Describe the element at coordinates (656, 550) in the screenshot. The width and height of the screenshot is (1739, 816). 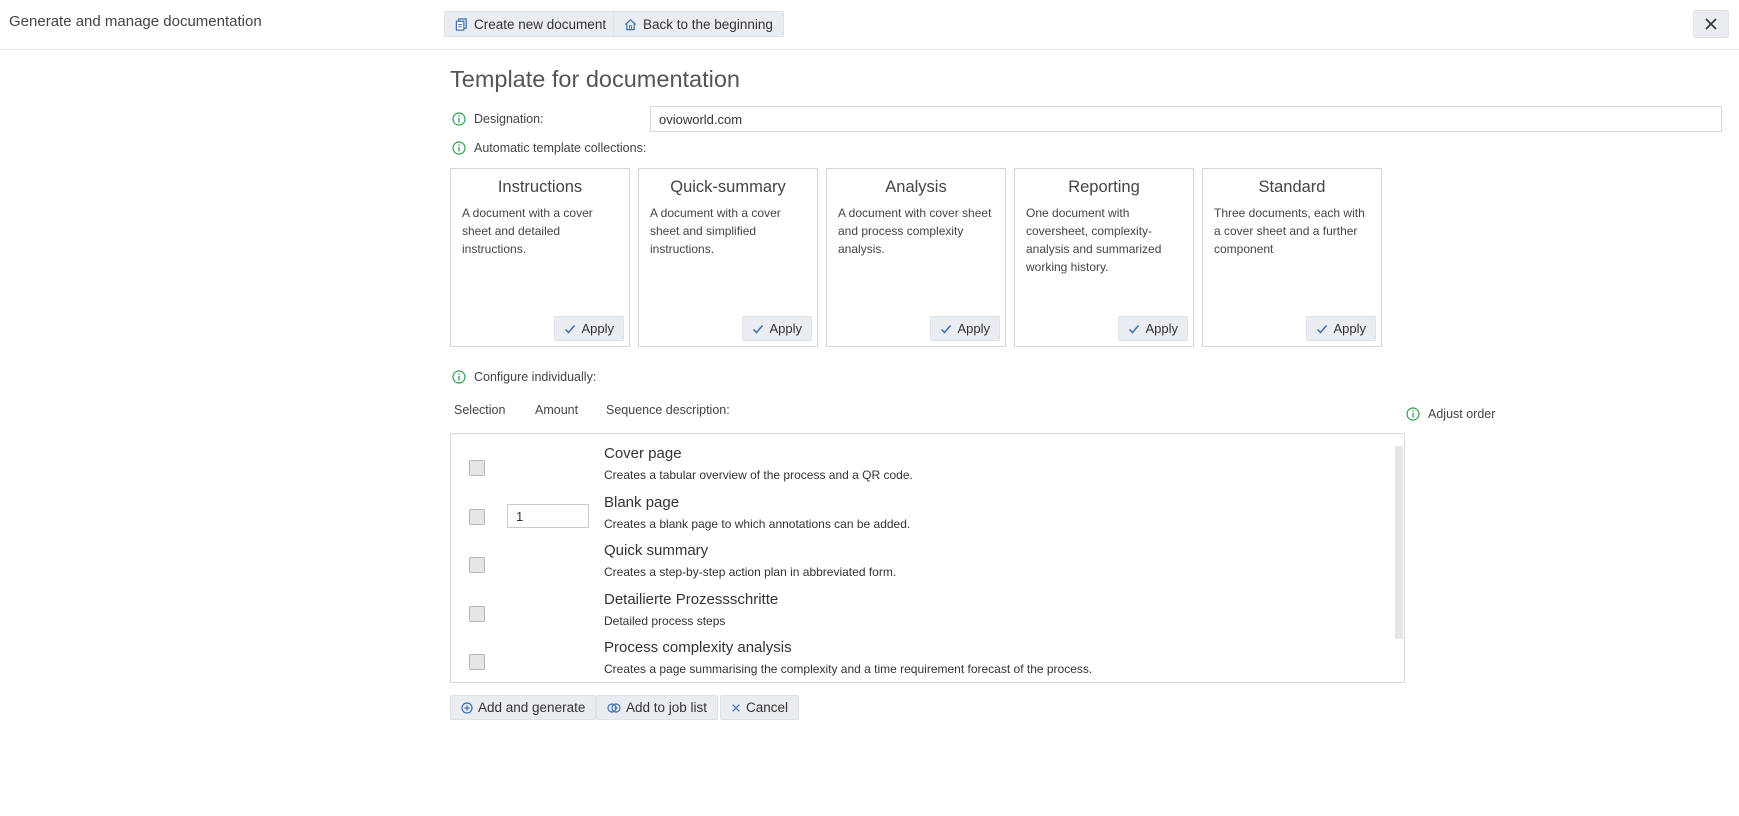
I see `item-title: Quick summary` at that location.